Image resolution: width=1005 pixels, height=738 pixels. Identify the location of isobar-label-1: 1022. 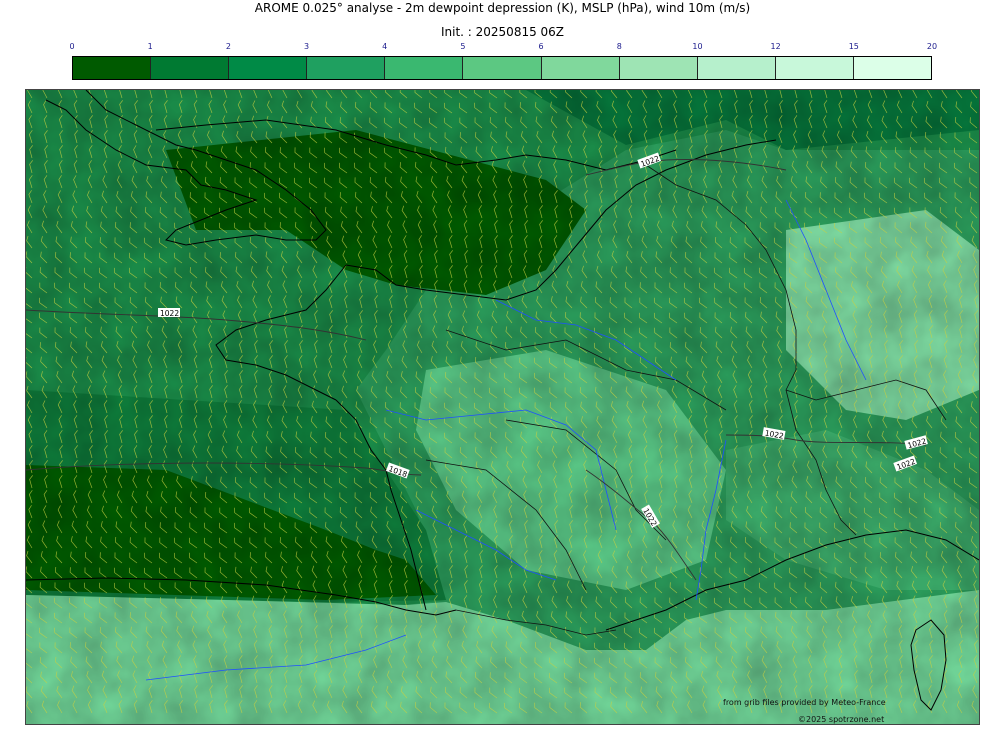
(169, 313).